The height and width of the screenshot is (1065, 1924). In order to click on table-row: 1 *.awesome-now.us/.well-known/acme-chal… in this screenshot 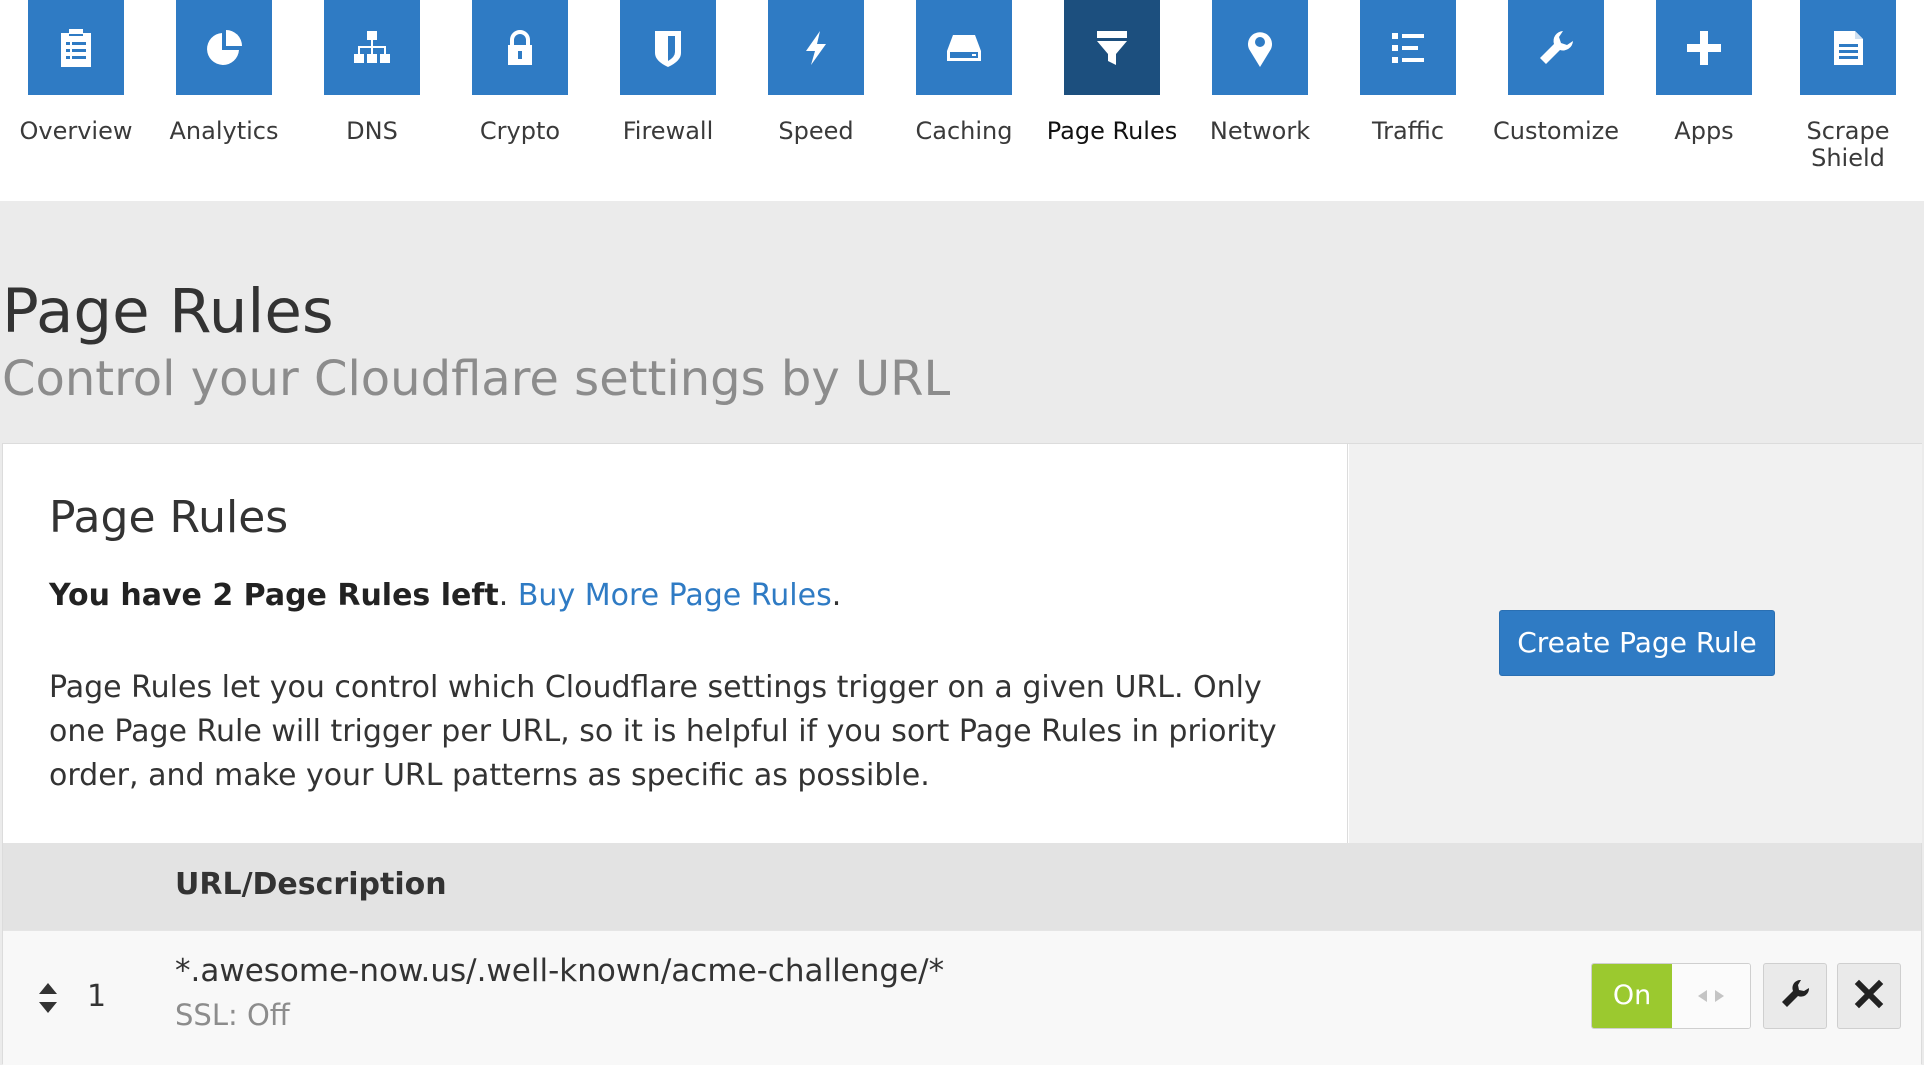, I will do `click(962, 997)`.